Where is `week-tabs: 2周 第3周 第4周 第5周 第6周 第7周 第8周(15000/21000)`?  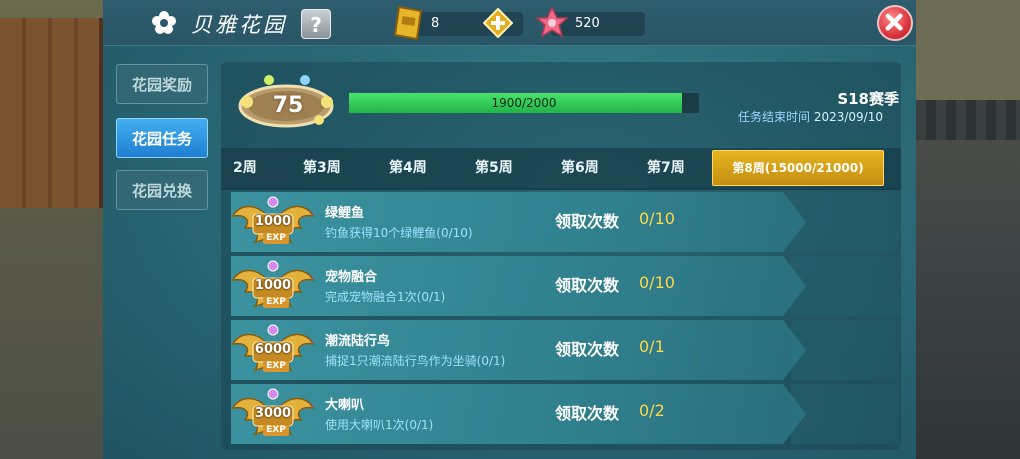 week-tabs: 2周 第3周 第4周 第5周 第6周 第7周 第8周(15000/21000) is located at coordinates (561, 169).